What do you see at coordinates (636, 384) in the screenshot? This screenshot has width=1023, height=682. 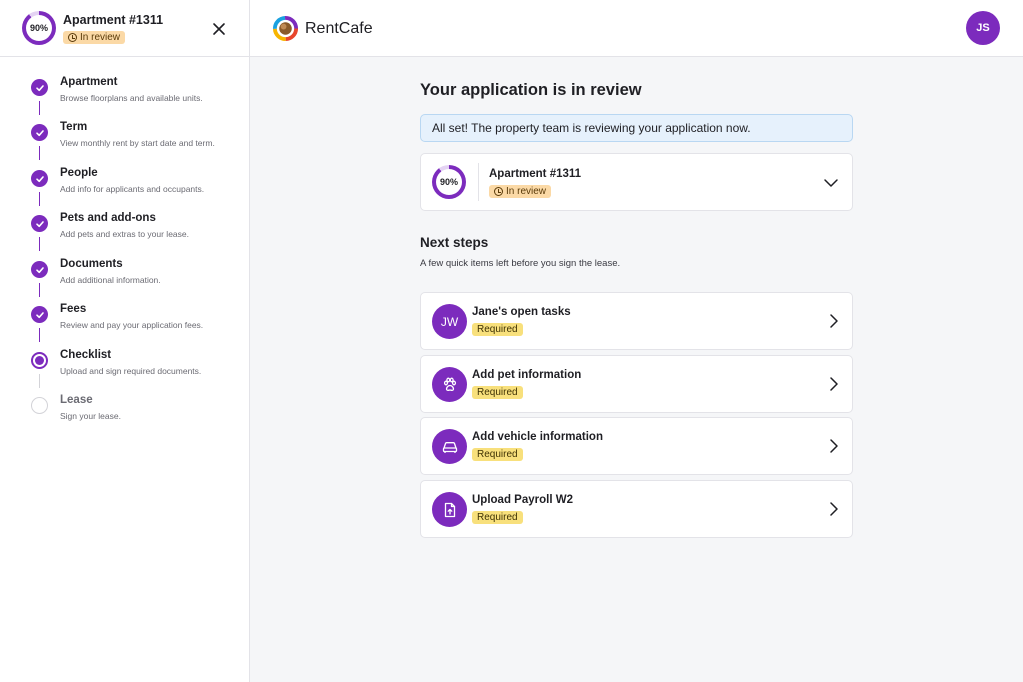 I see `task-add-pet-information: Add pet information Required` at bounding box center [636, 384].